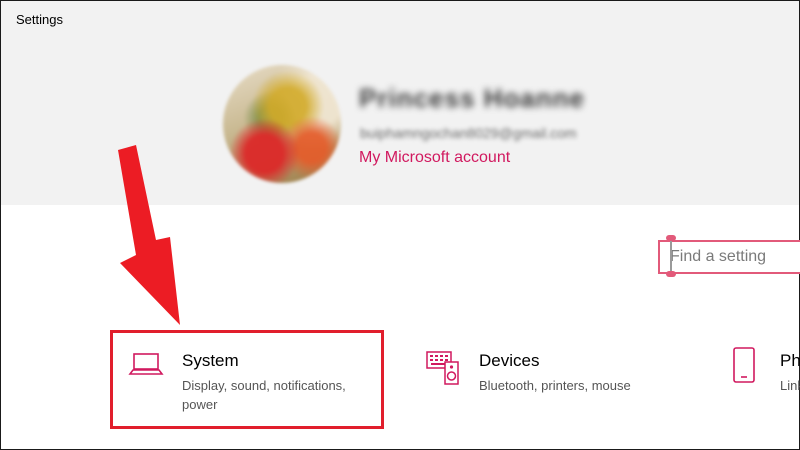  Describe the element at coordinates (790, 360) in the screenshot. I see `category-label: Pho` at that location.